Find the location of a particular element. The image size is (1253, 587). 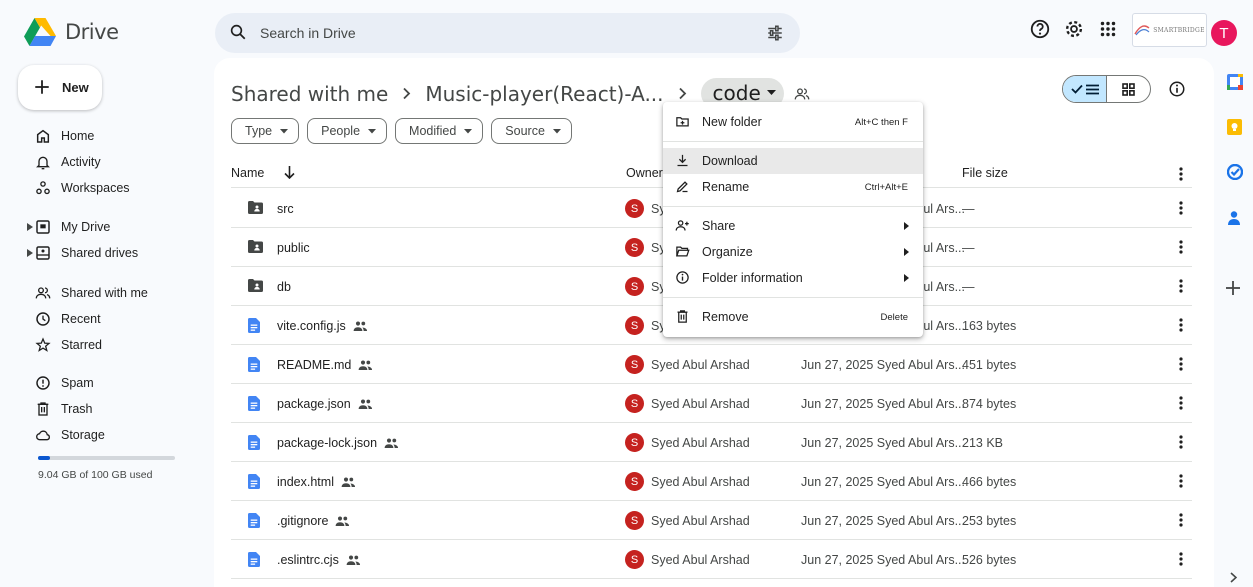

owner-name: Syed Abul Arshad is located at coordinates (700, 559).